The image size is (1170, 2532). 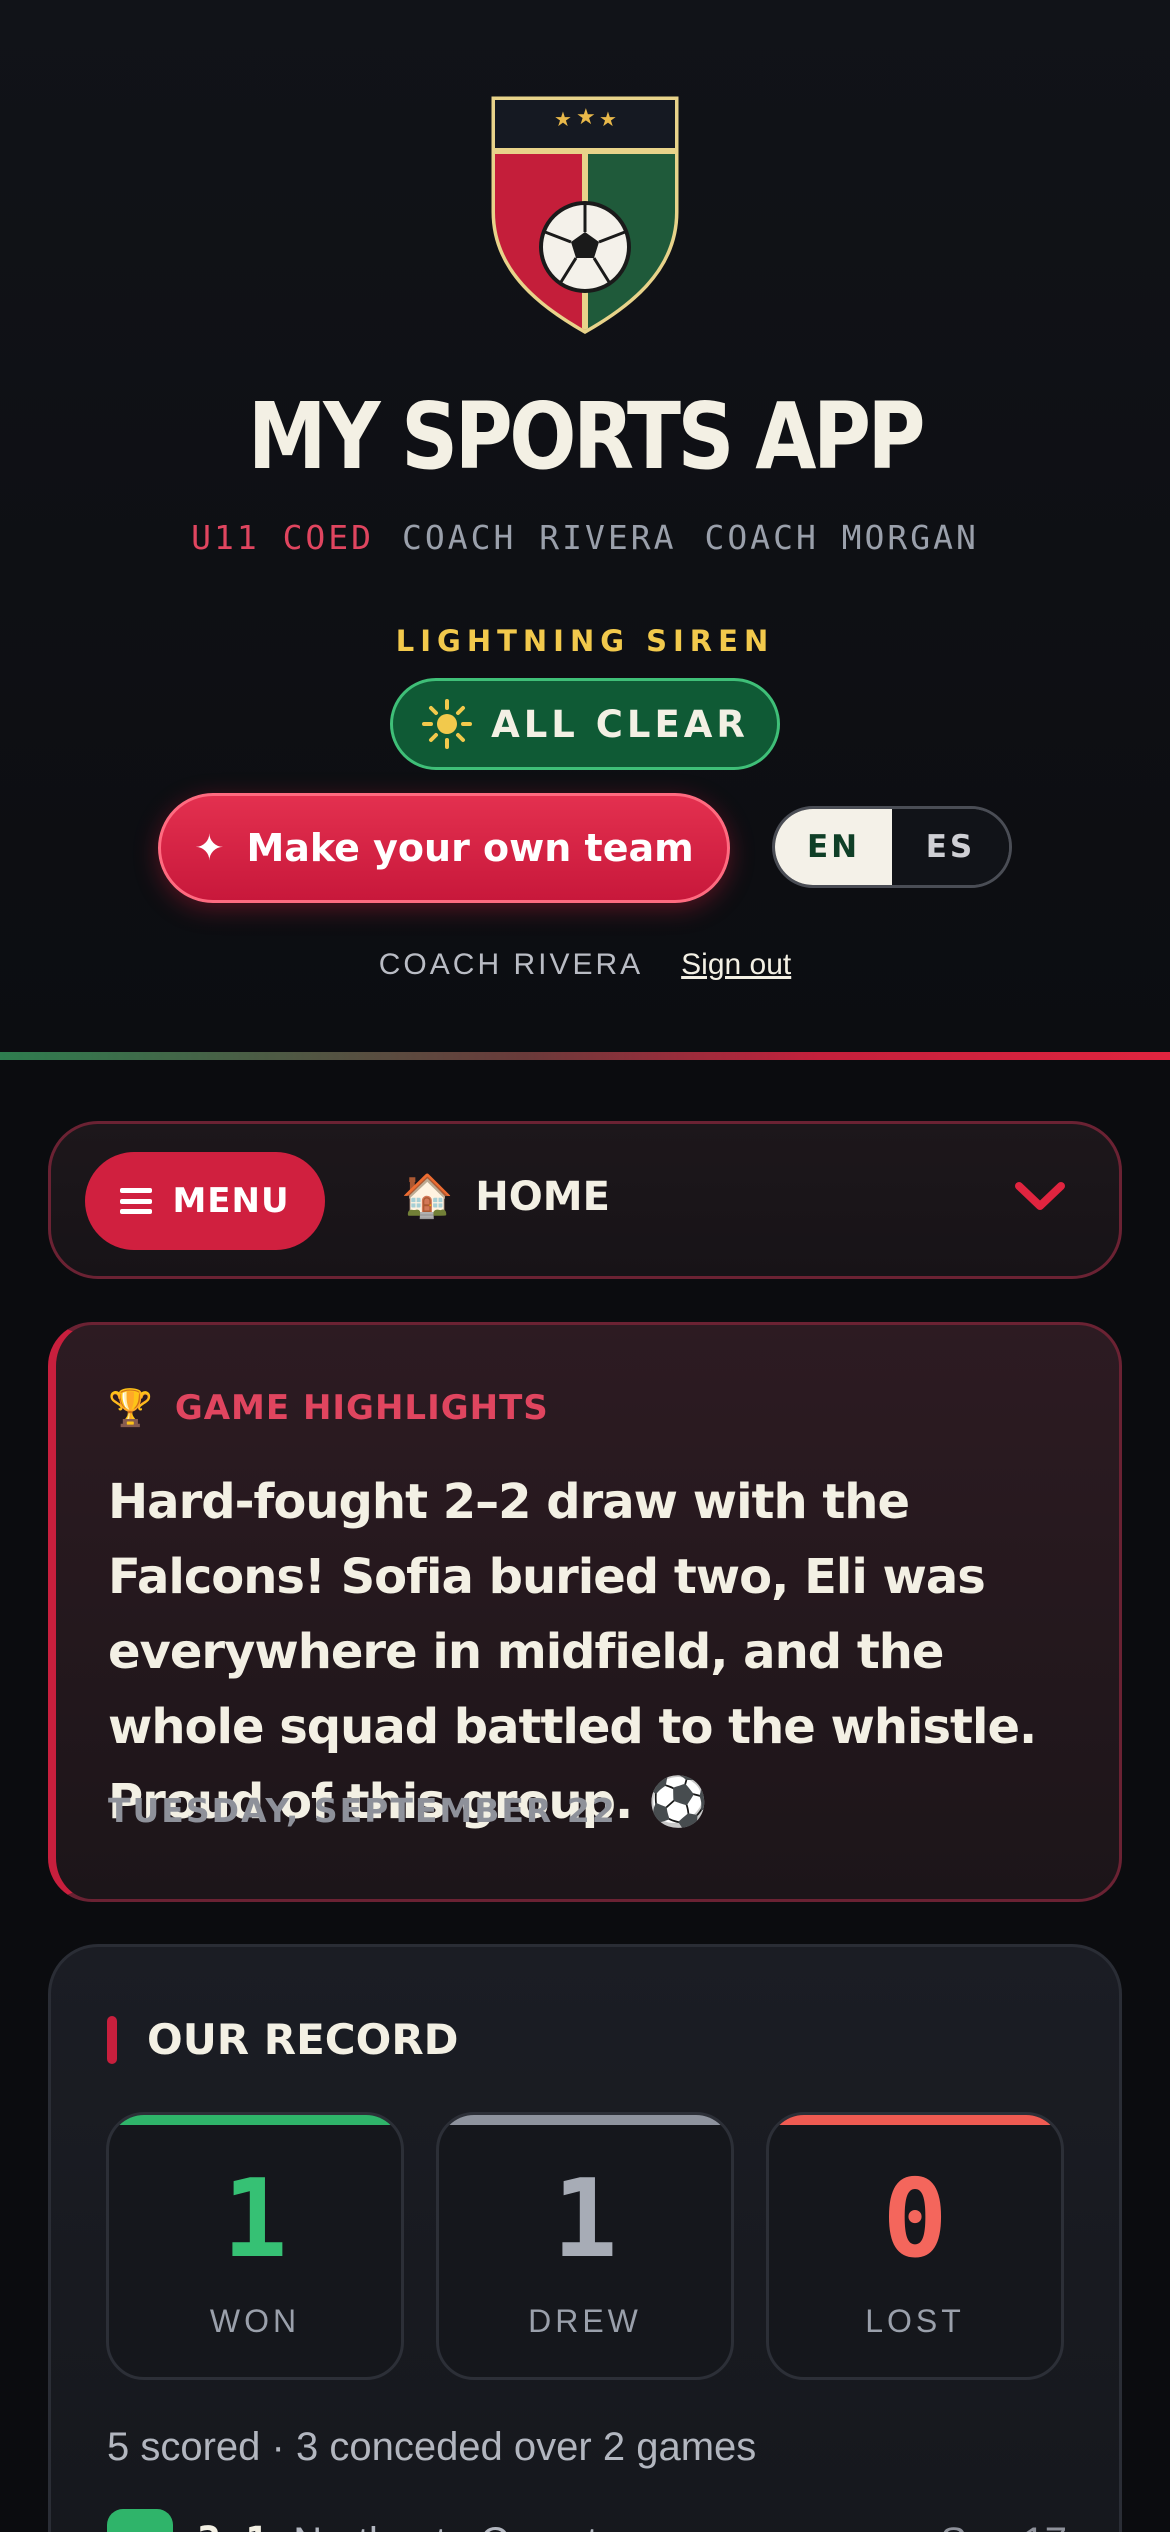 I want to click on stat-lost: 0 LOST, so click(x=915, y=2246).